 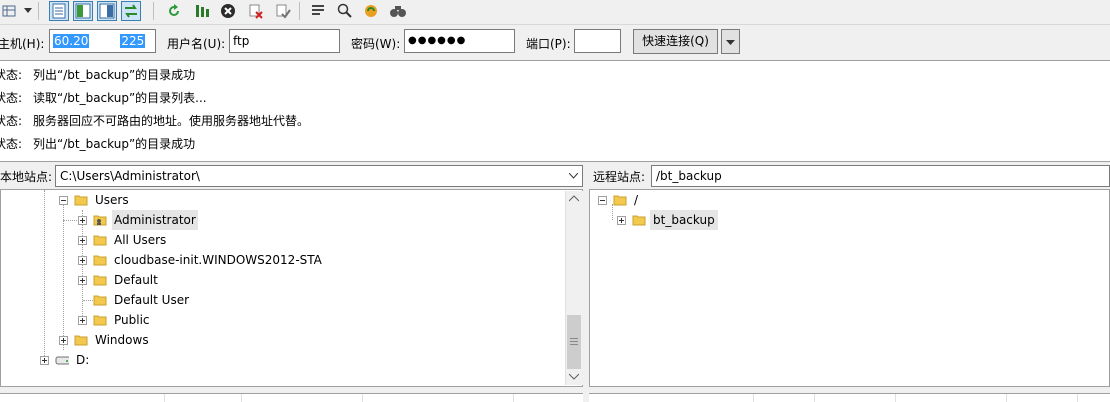 What do you see at coordinates (597, 41) in the screenshot?
I see `port-input` at bounding box center [597, 41].